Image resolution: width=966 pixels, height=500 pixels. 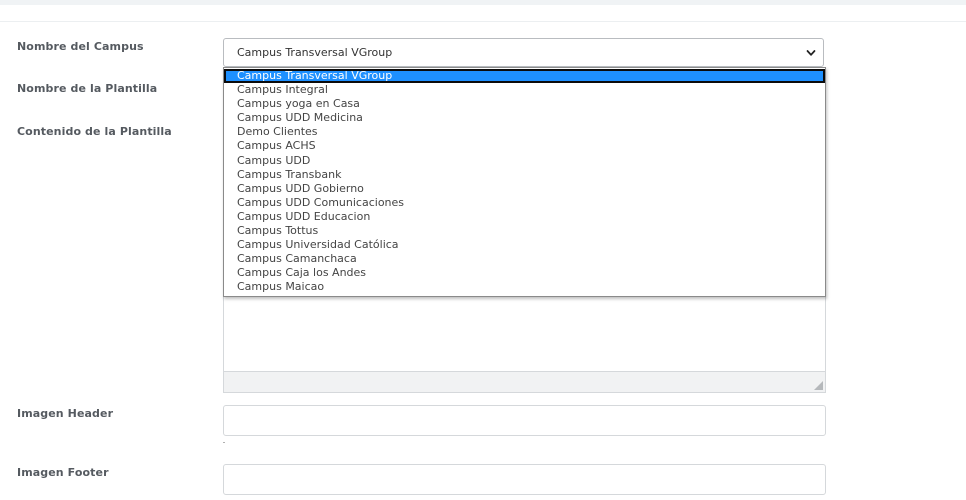 I want to click on chevron-down-icon, so click(x=811, y=53).